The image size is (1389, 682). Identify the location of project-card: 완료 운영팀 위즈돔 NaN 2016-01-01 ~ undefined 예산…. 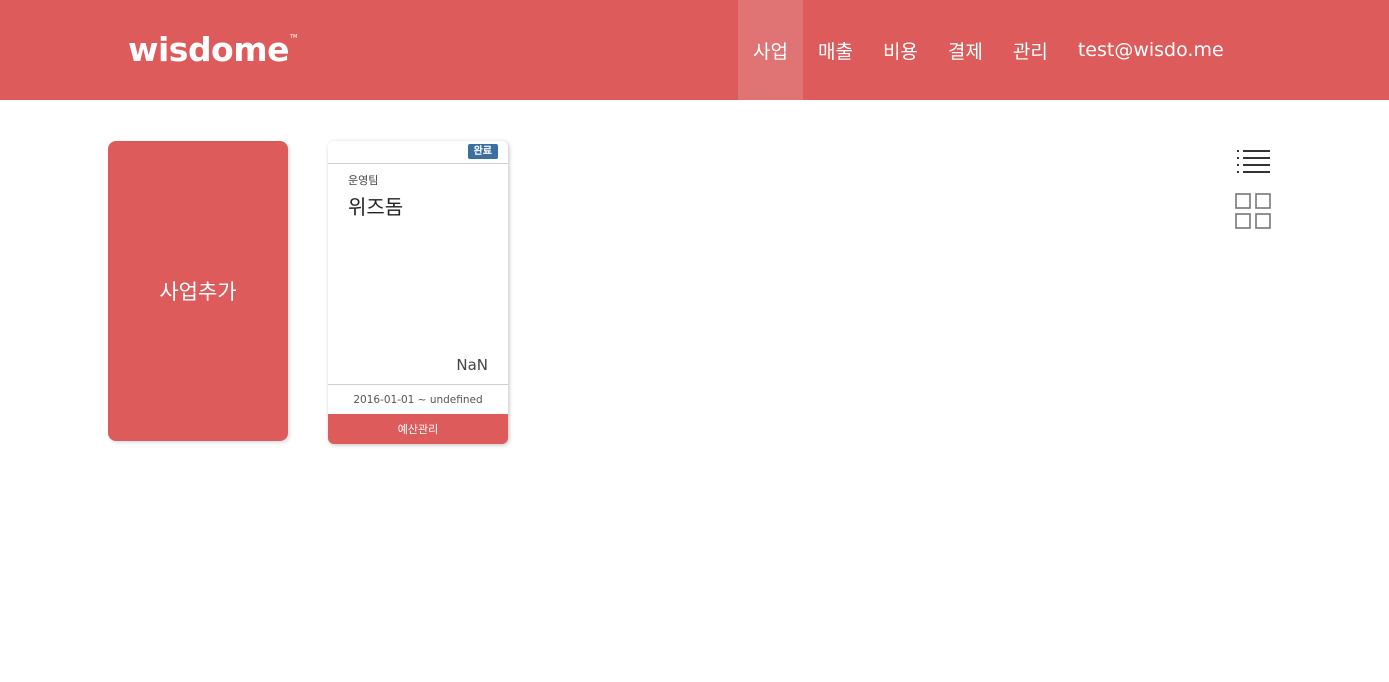
(418, 292).